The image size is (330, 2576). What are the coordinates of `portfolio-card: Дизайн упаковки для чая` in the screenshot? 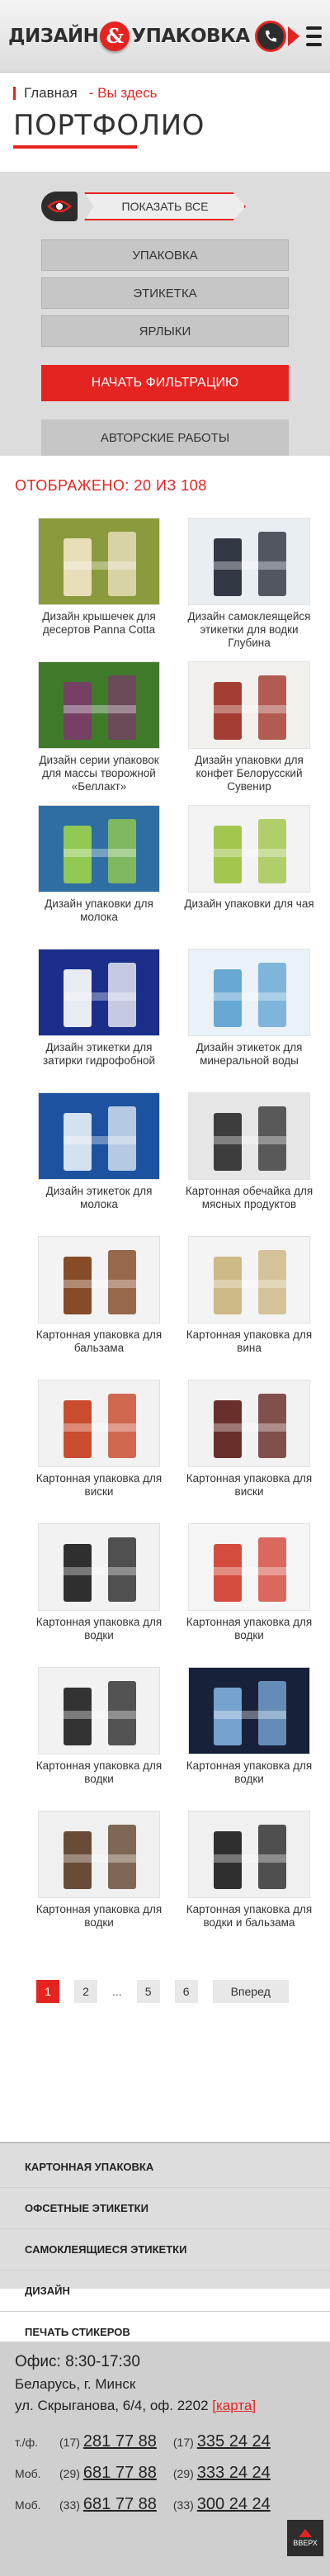 It's located at (249, 877).